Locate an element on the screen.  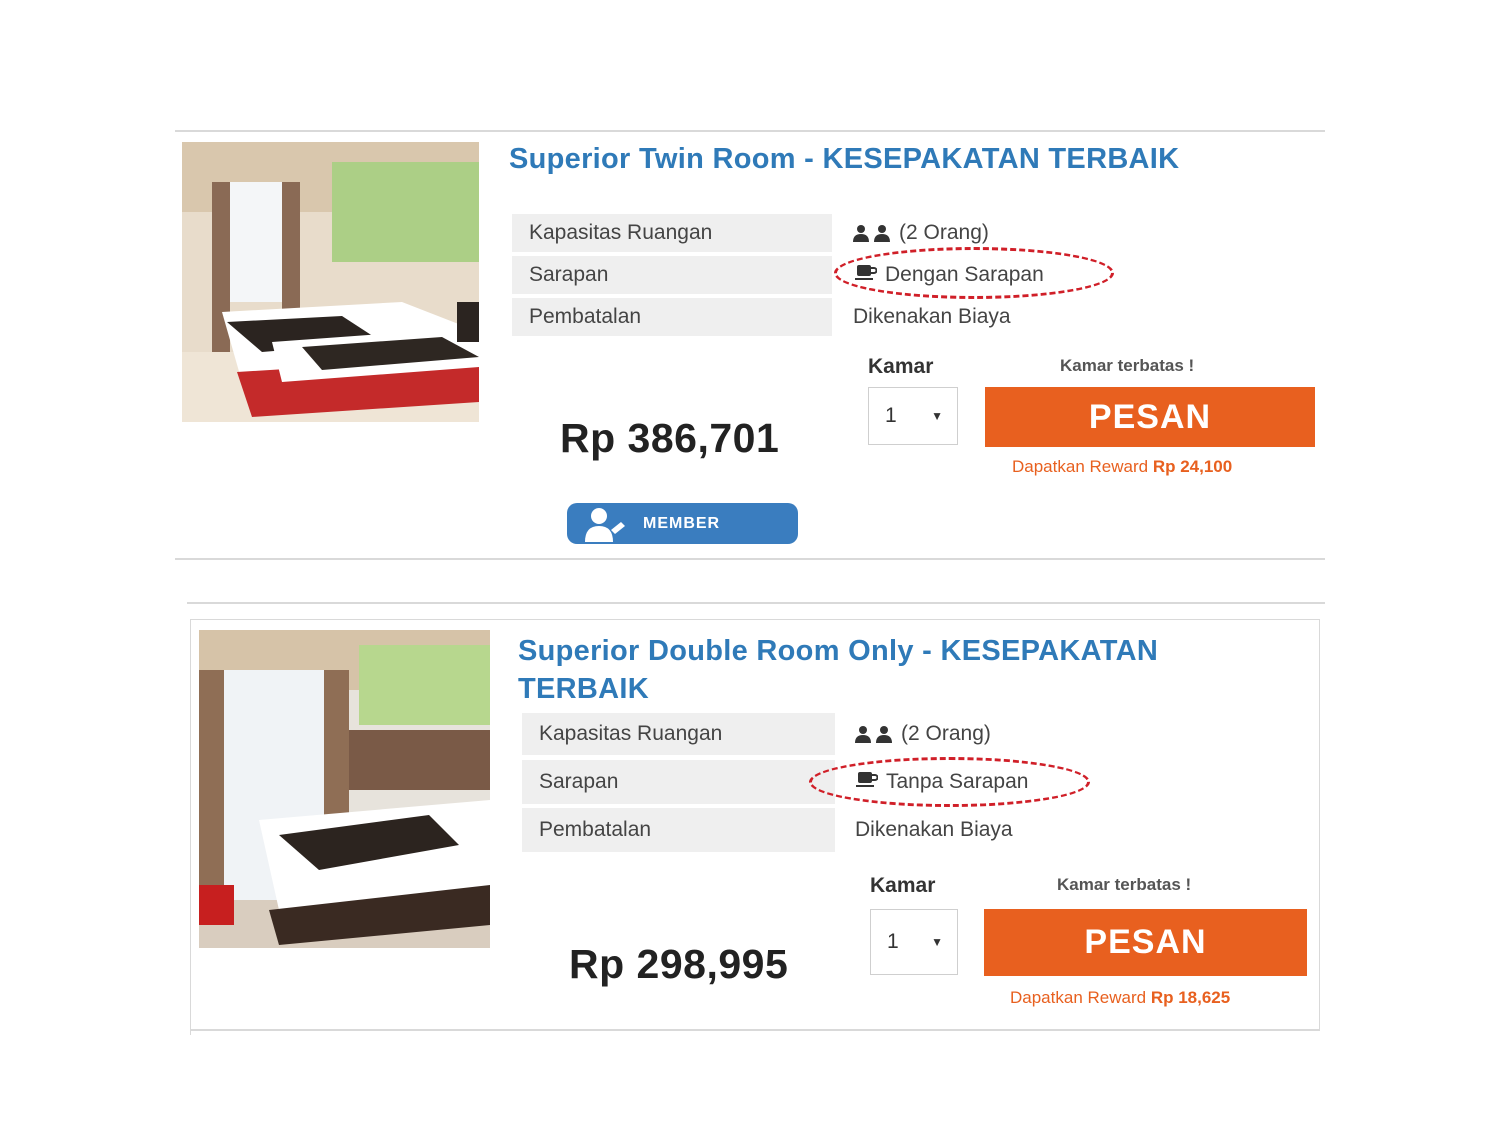
room-price: Rp 386,701 is located at coordinates (670, 438).